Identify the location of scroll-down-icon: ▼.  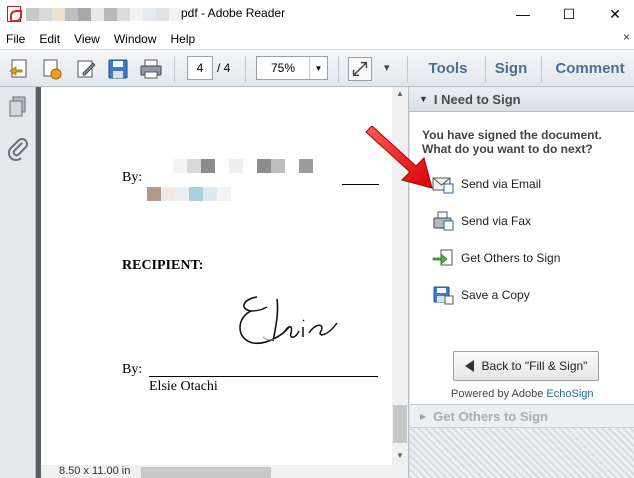
(400, 457).